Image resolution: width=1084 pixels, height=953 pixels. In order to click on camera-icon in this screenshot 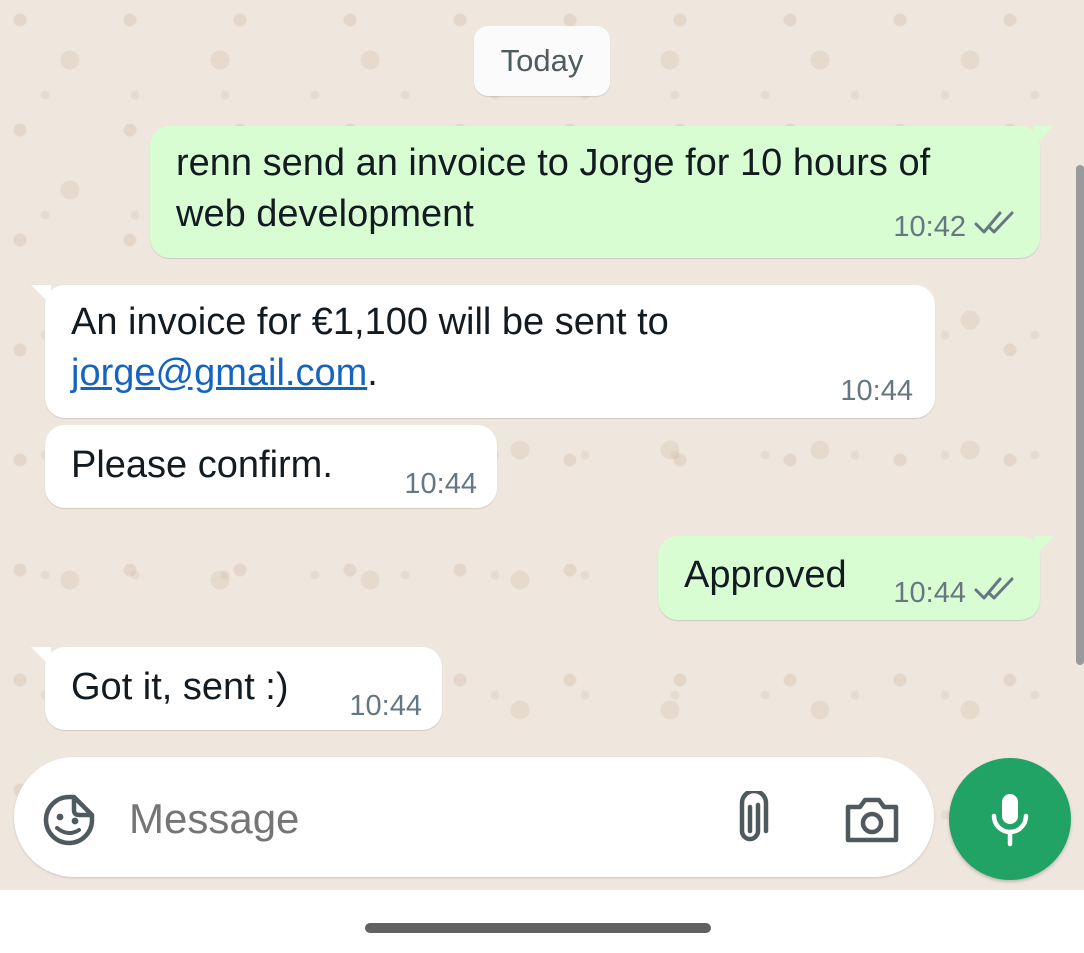, I will do `click(872, 822)`.